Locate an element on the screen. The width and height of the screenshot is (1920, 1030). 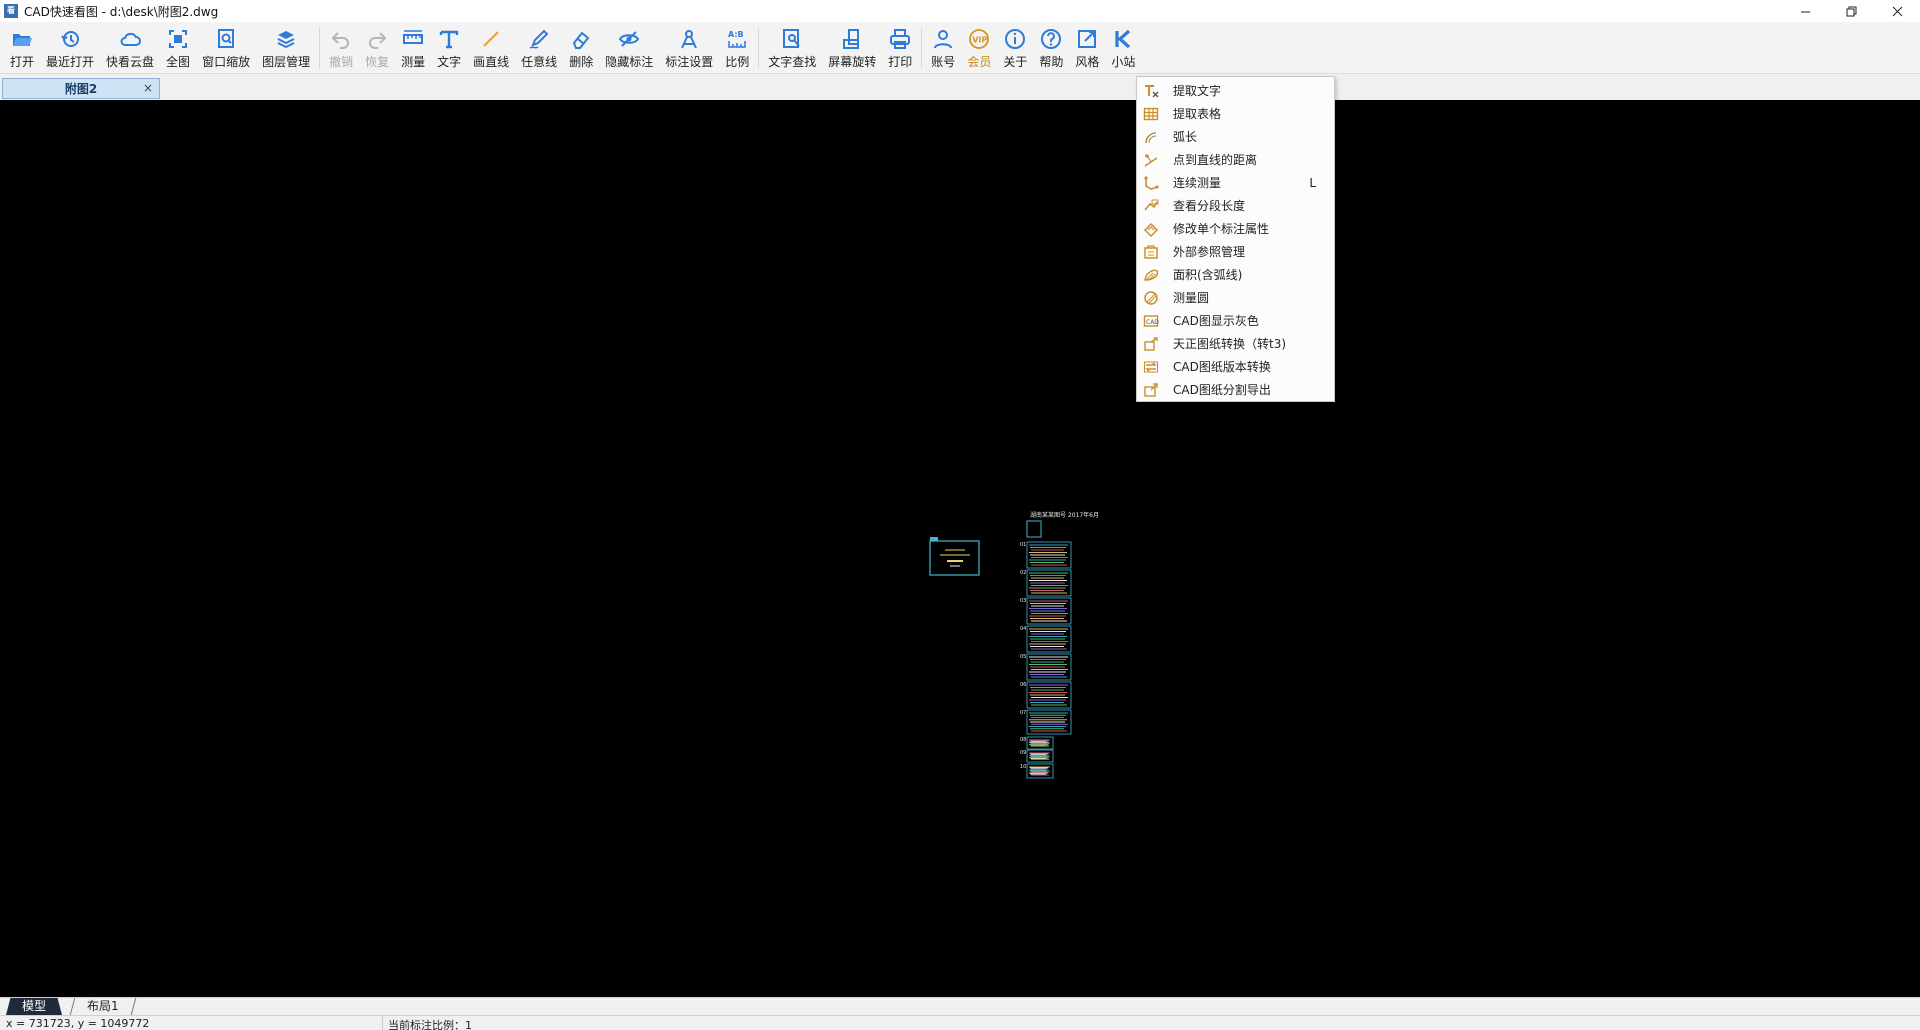
sheet-row: 03 is located at coordinates (1046, 611).